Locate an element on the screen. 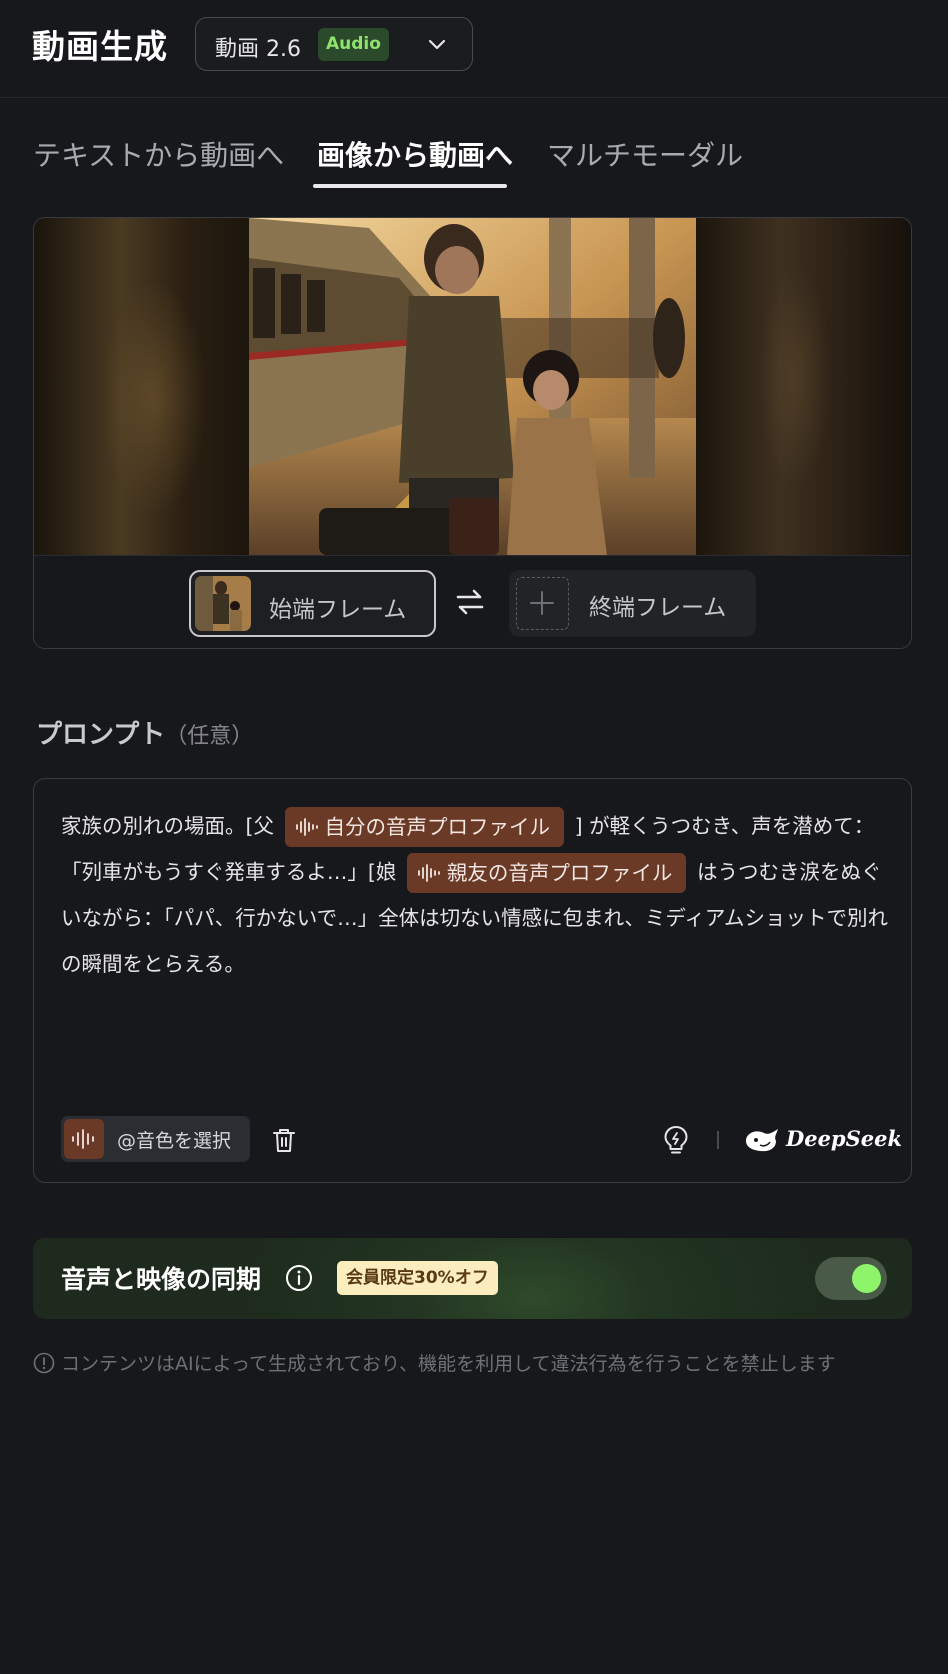  voice-chip-self-label: 自分の音声プロファイル is located at coordinates (437, 827).